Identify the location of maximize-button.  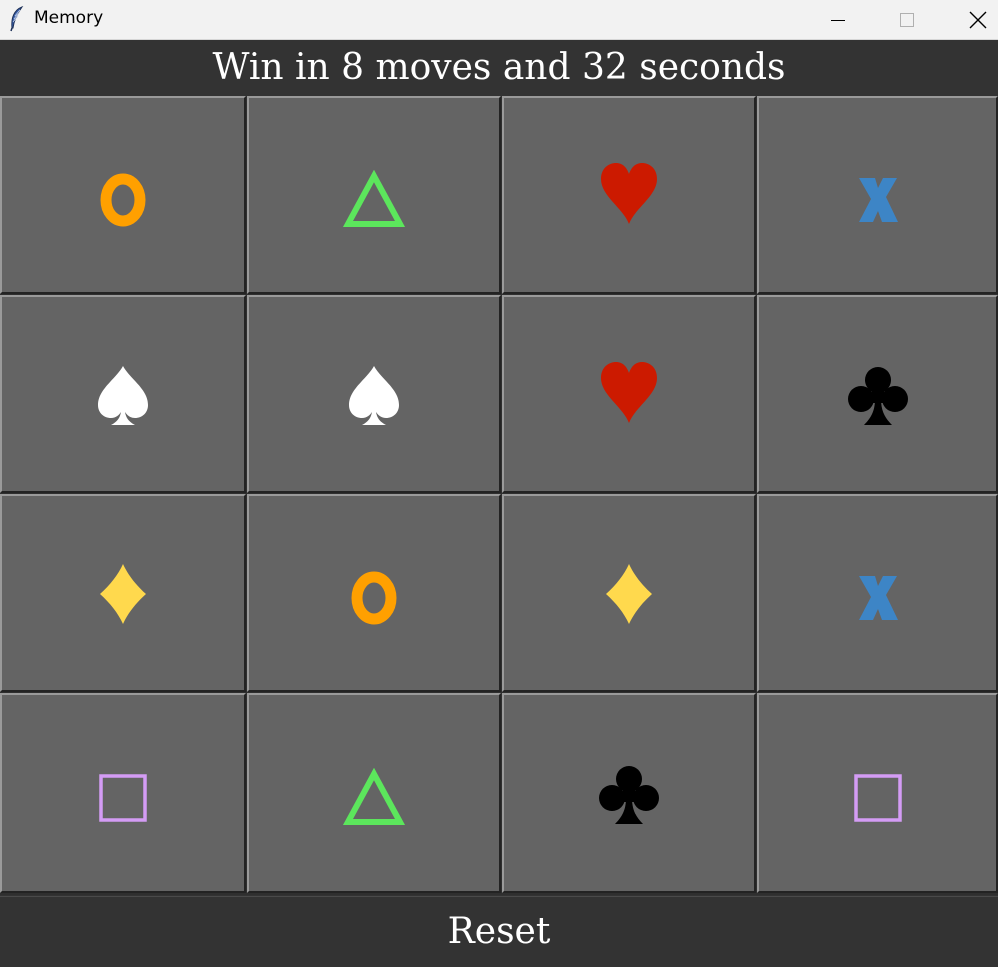
(907, 20).